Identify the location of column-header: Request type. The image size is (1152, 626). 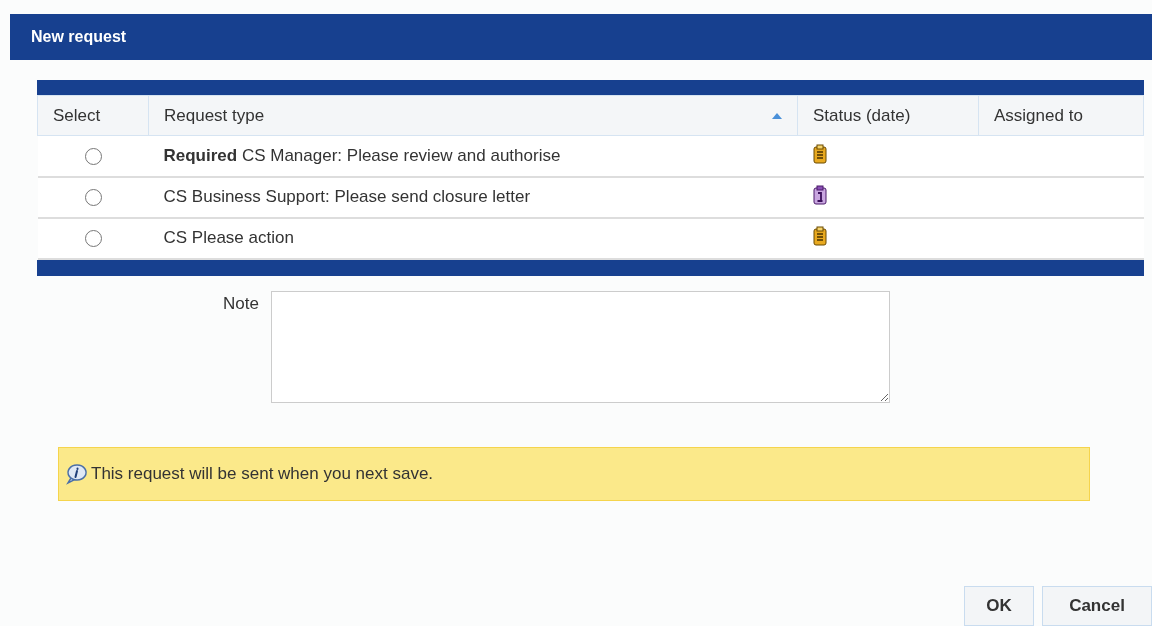
(214, 115).